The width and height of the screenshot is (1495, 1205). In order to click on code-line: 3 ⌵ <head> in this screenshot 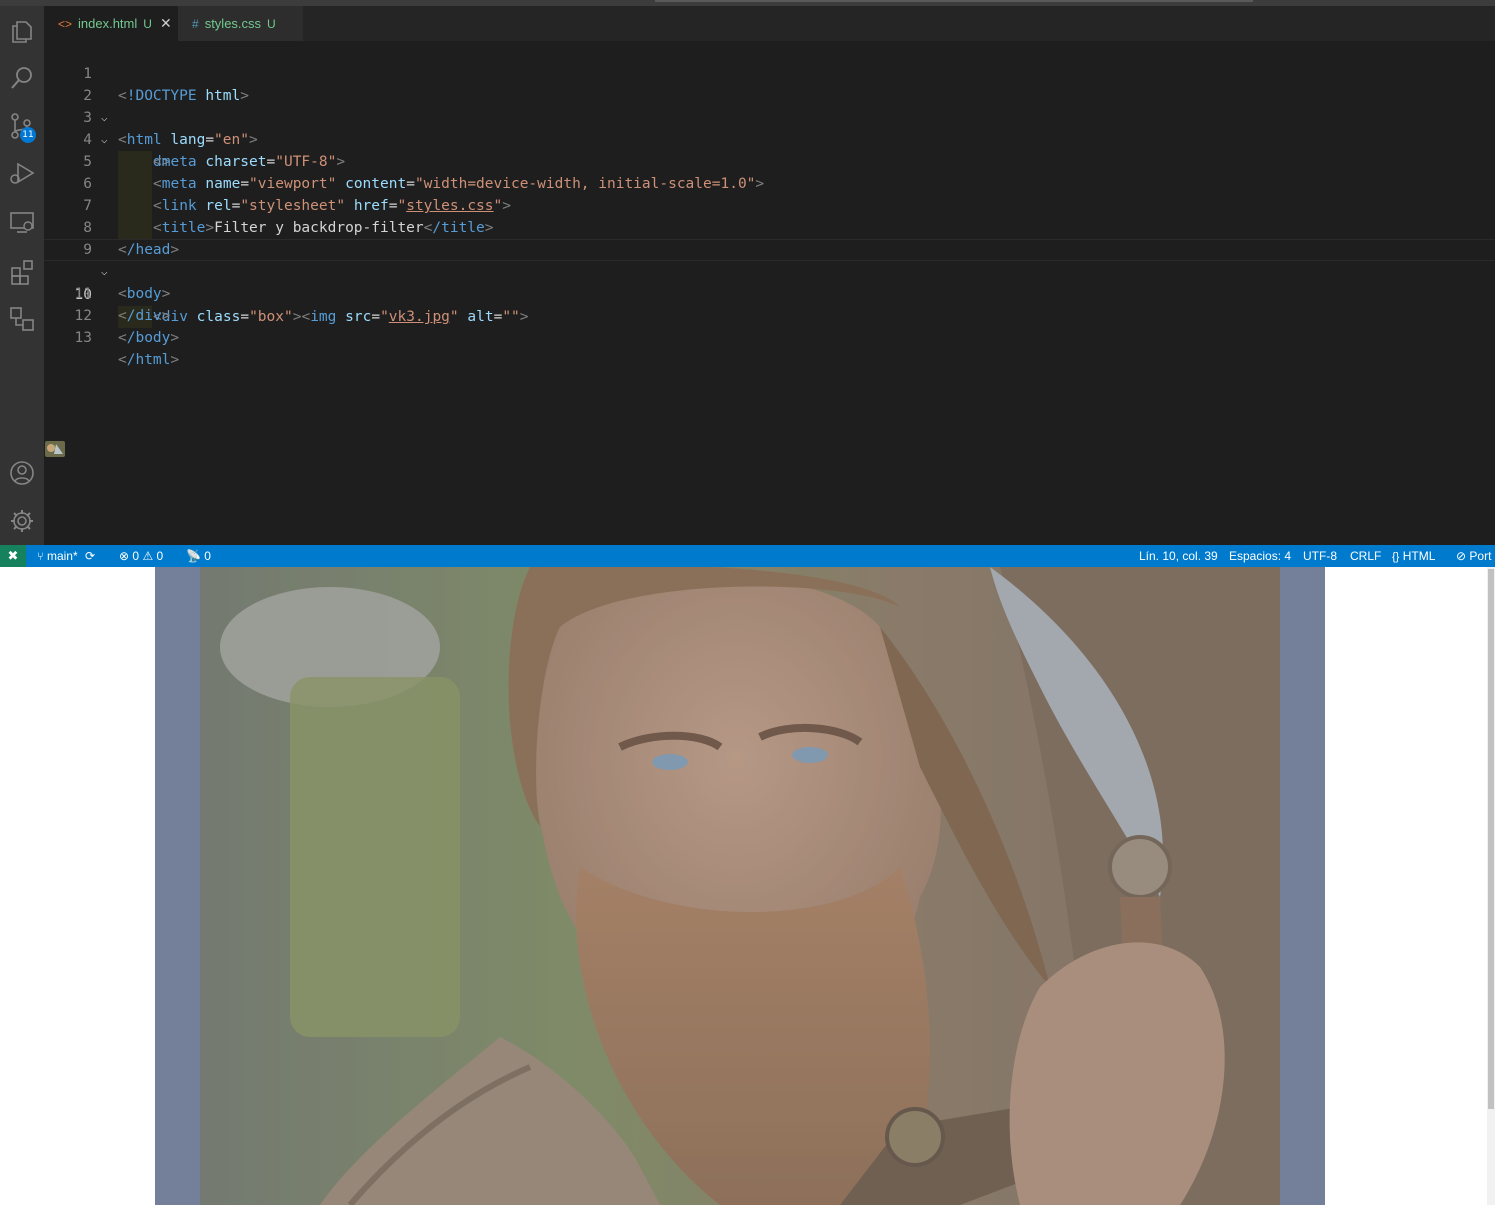, I will do `click(769, 127)`.